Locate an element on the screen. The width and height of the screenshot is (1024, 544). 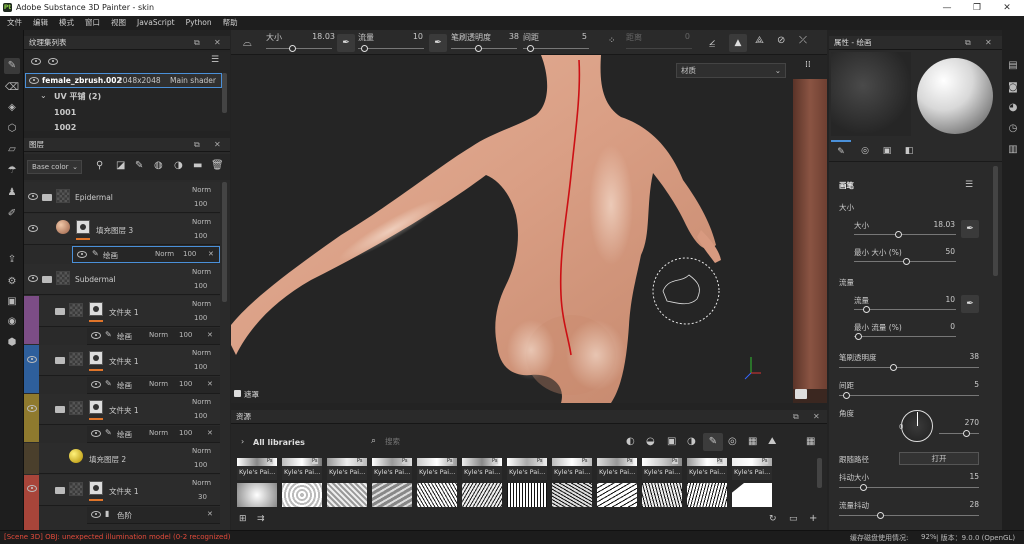
angle-slider is located at coordinates (959, 433).